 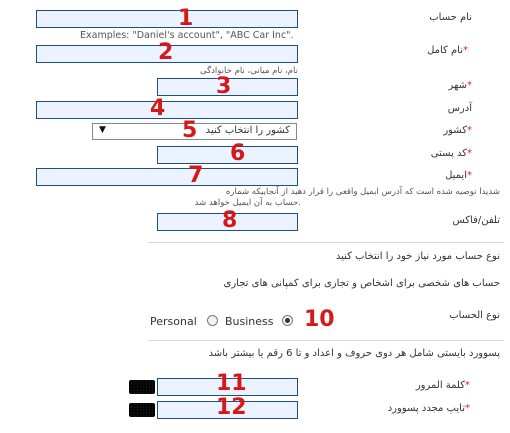 What do you see at coordinates (417, 256) in the screenshot?
I see `account-type-heading: نوع حساب مورد نیاز خود را انتخاب کنید` at bounding box center [417, 256].